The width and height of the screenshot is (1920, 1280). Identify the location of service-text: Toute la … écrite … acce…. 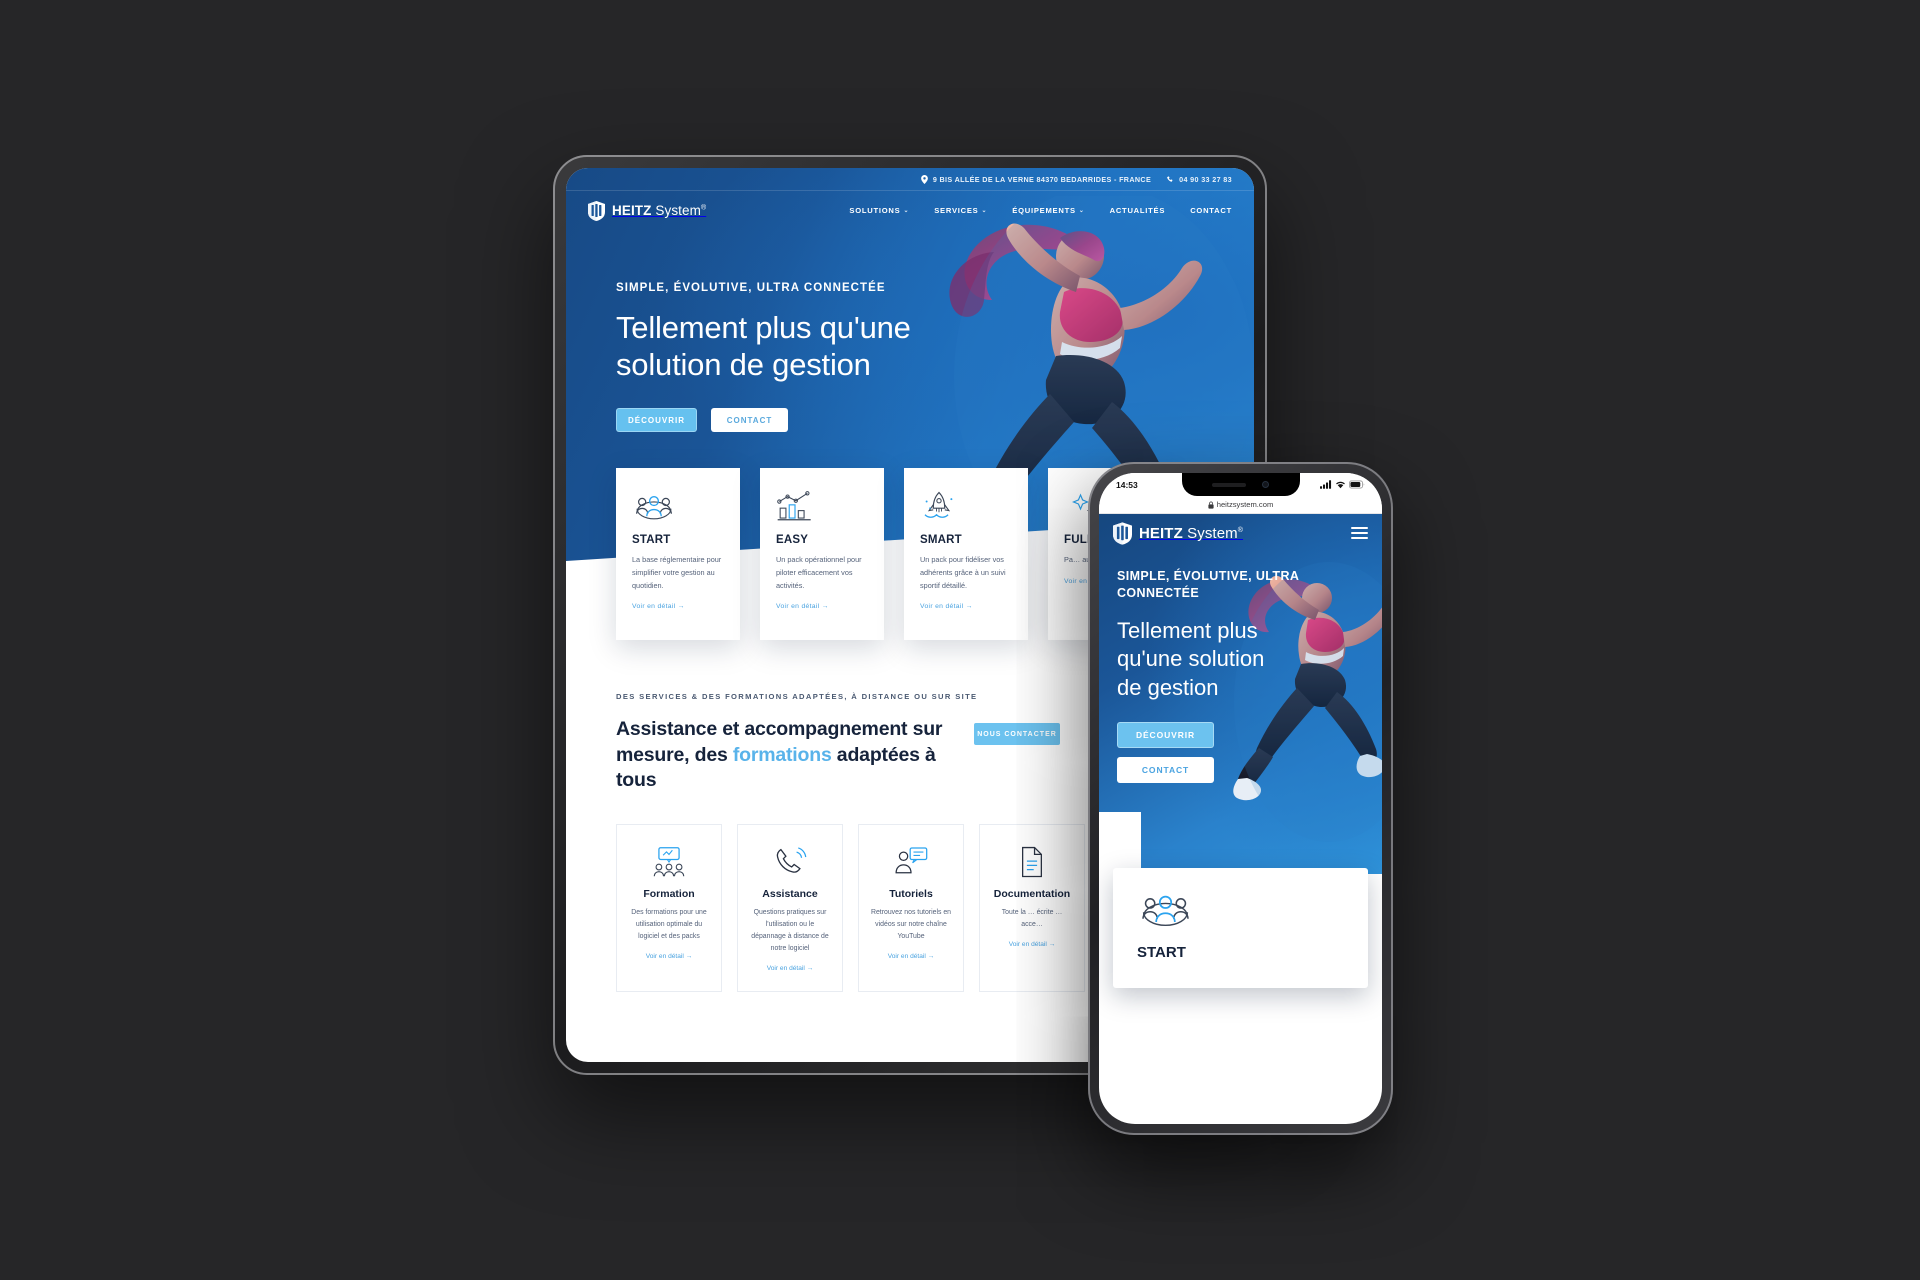
(1032, 919).